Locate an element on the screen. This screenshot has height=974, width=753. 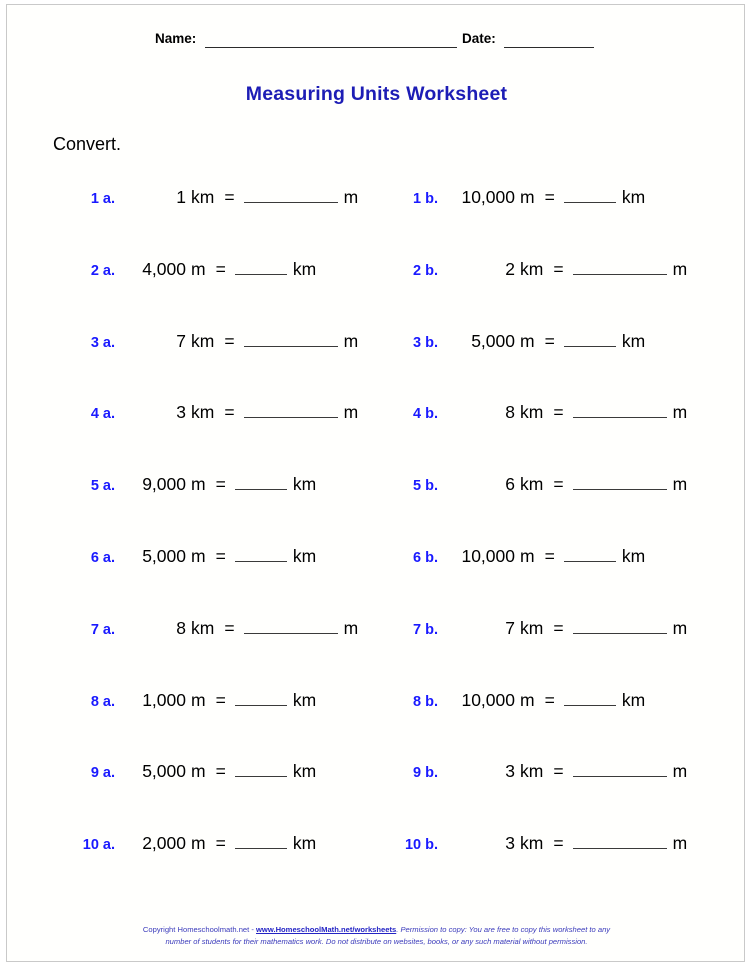
problem-number: 10 a. is located at coordinates (98, 845).